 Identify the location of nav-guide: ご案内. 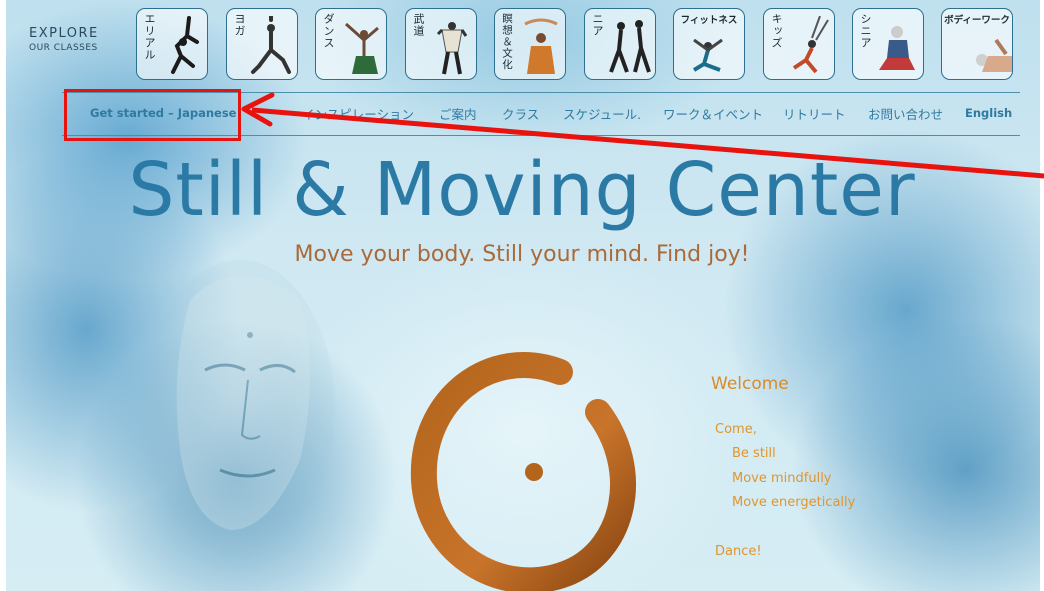
(458, 113).